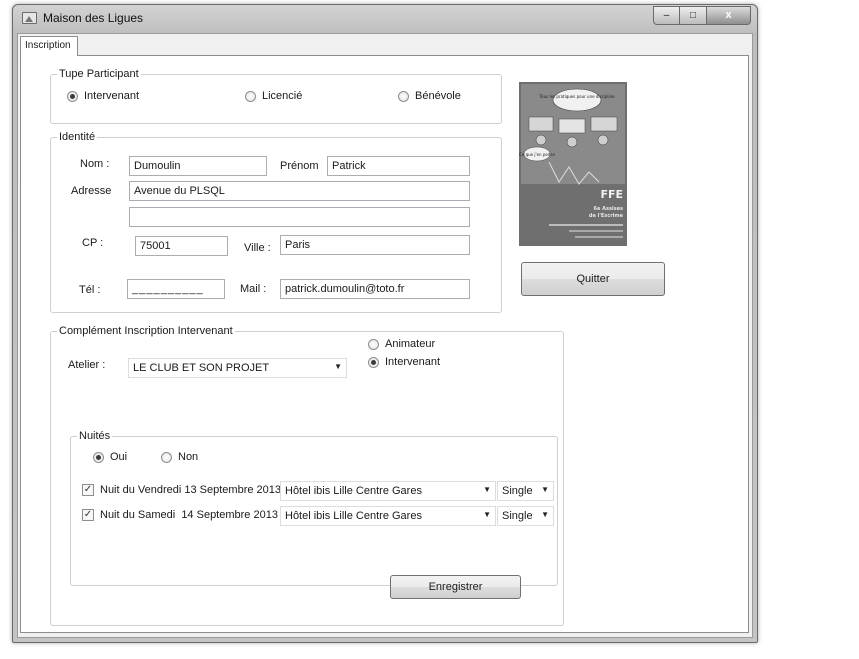 The width and height of the screenshot is (859, 659). I want to click on radio-licencie: Licencié, so click(273, 96).